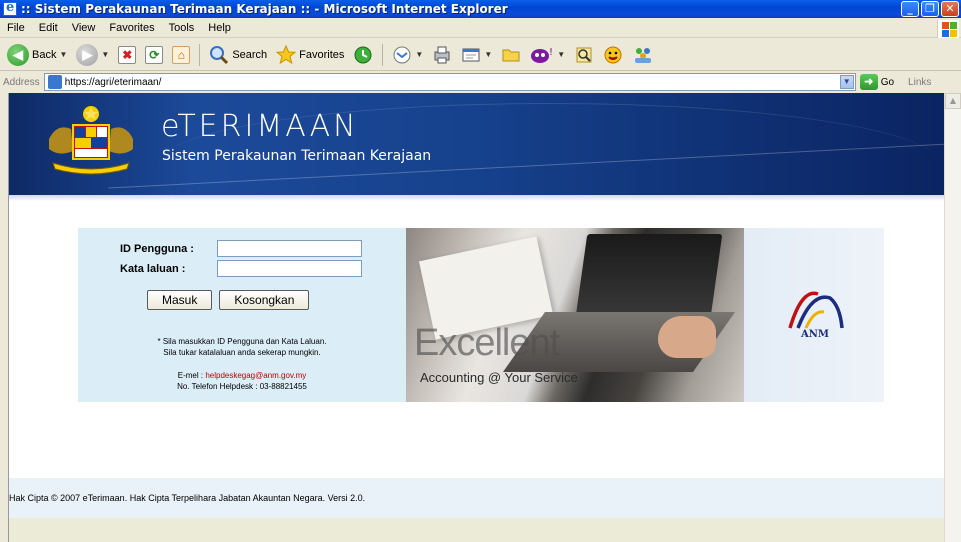 This screenshot has width=961, height=542. What do you see at coordinates (561, 54) in the screenshot?
I see `messenger-dropdown-icon: ▼` at bounding box center [561, 54].